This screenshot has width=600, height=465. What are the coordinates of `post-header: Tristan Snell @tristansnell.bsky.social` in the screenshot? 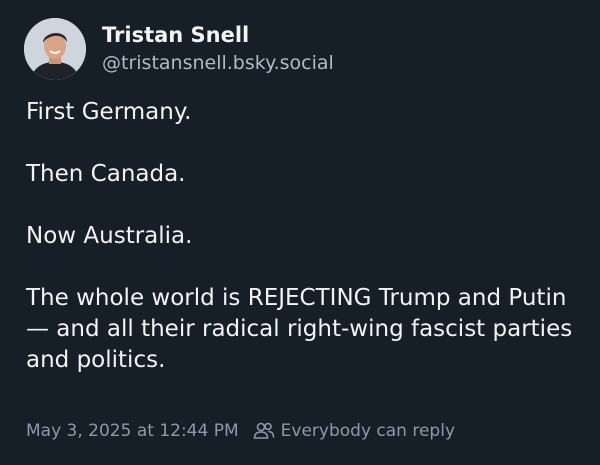 It's located at (179, 49).